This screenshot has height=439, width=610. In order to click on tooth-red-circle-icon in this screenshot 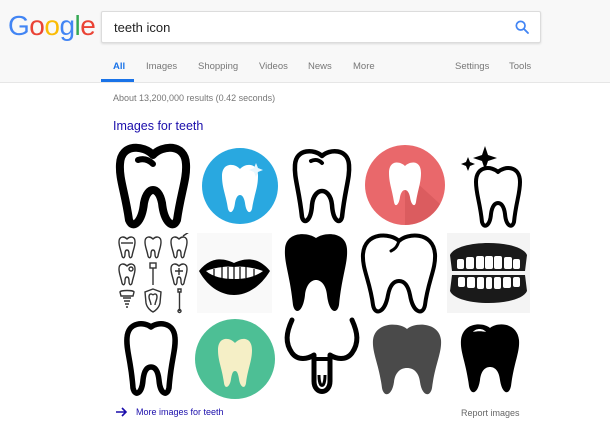, I will do `click(405, 185)`.